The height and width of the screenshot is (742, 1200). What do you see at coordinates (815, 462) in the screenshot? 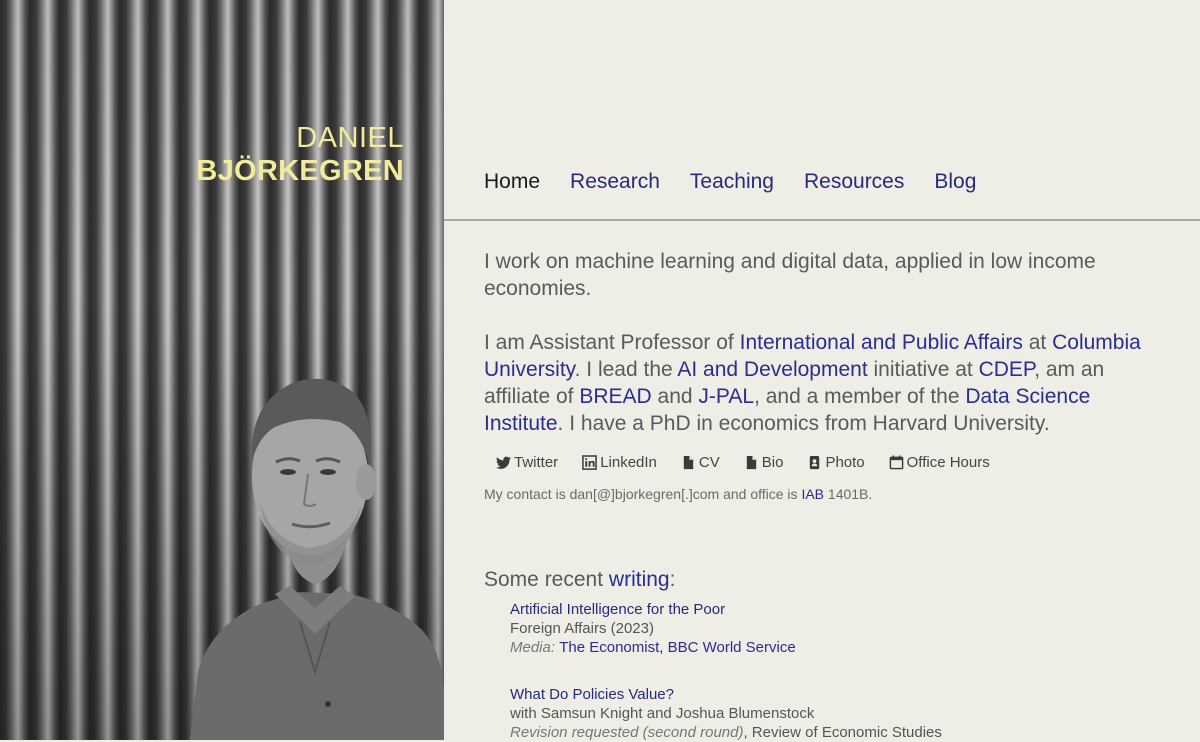
I see `badge-icon` at bounding box center [815, 462].